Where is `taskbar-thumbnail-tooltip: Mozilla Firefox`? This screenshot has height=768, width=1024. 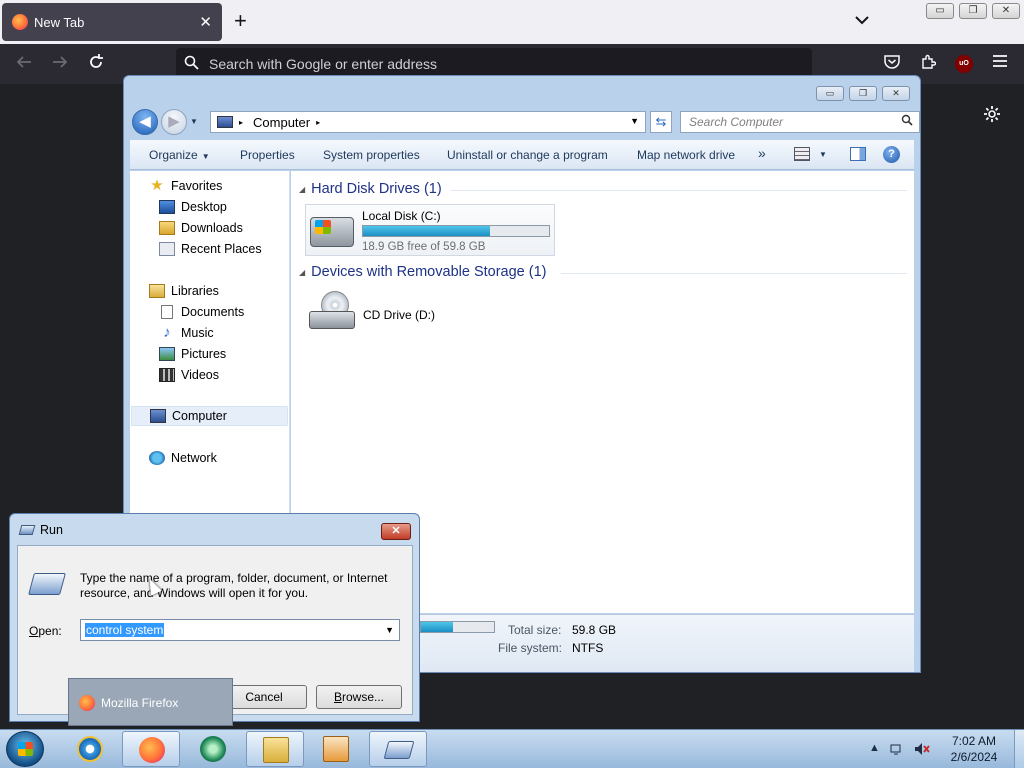 taskbar-thumbnail-tooltip: Mozilla Firefox is located at coordinates (150, 702).